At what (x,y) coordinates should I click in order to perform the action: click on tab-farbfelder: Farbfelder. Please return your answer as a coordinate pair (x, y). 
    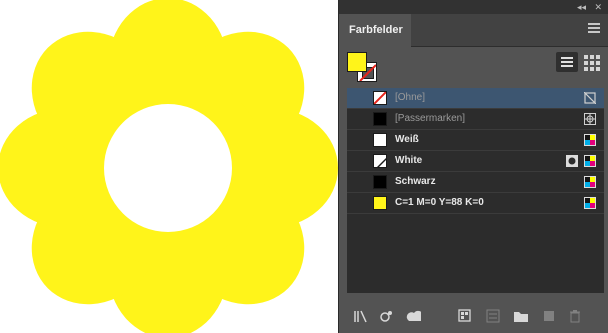
    Looking at the image, I should click on (375, 30).